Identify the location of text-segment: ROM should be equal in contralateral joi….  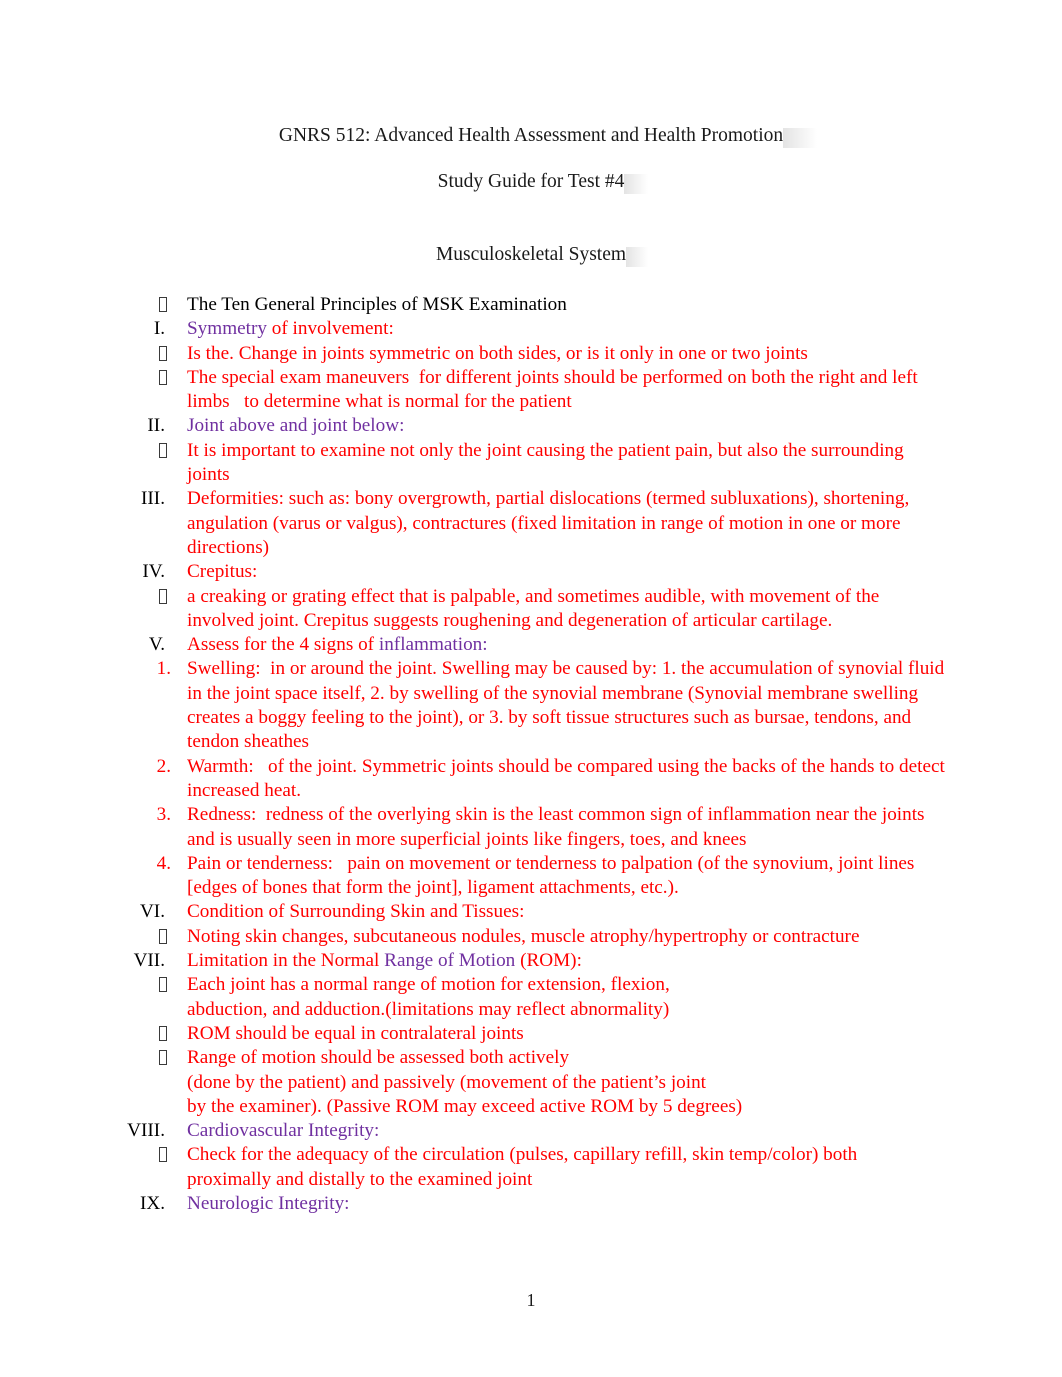
(355, 1033).